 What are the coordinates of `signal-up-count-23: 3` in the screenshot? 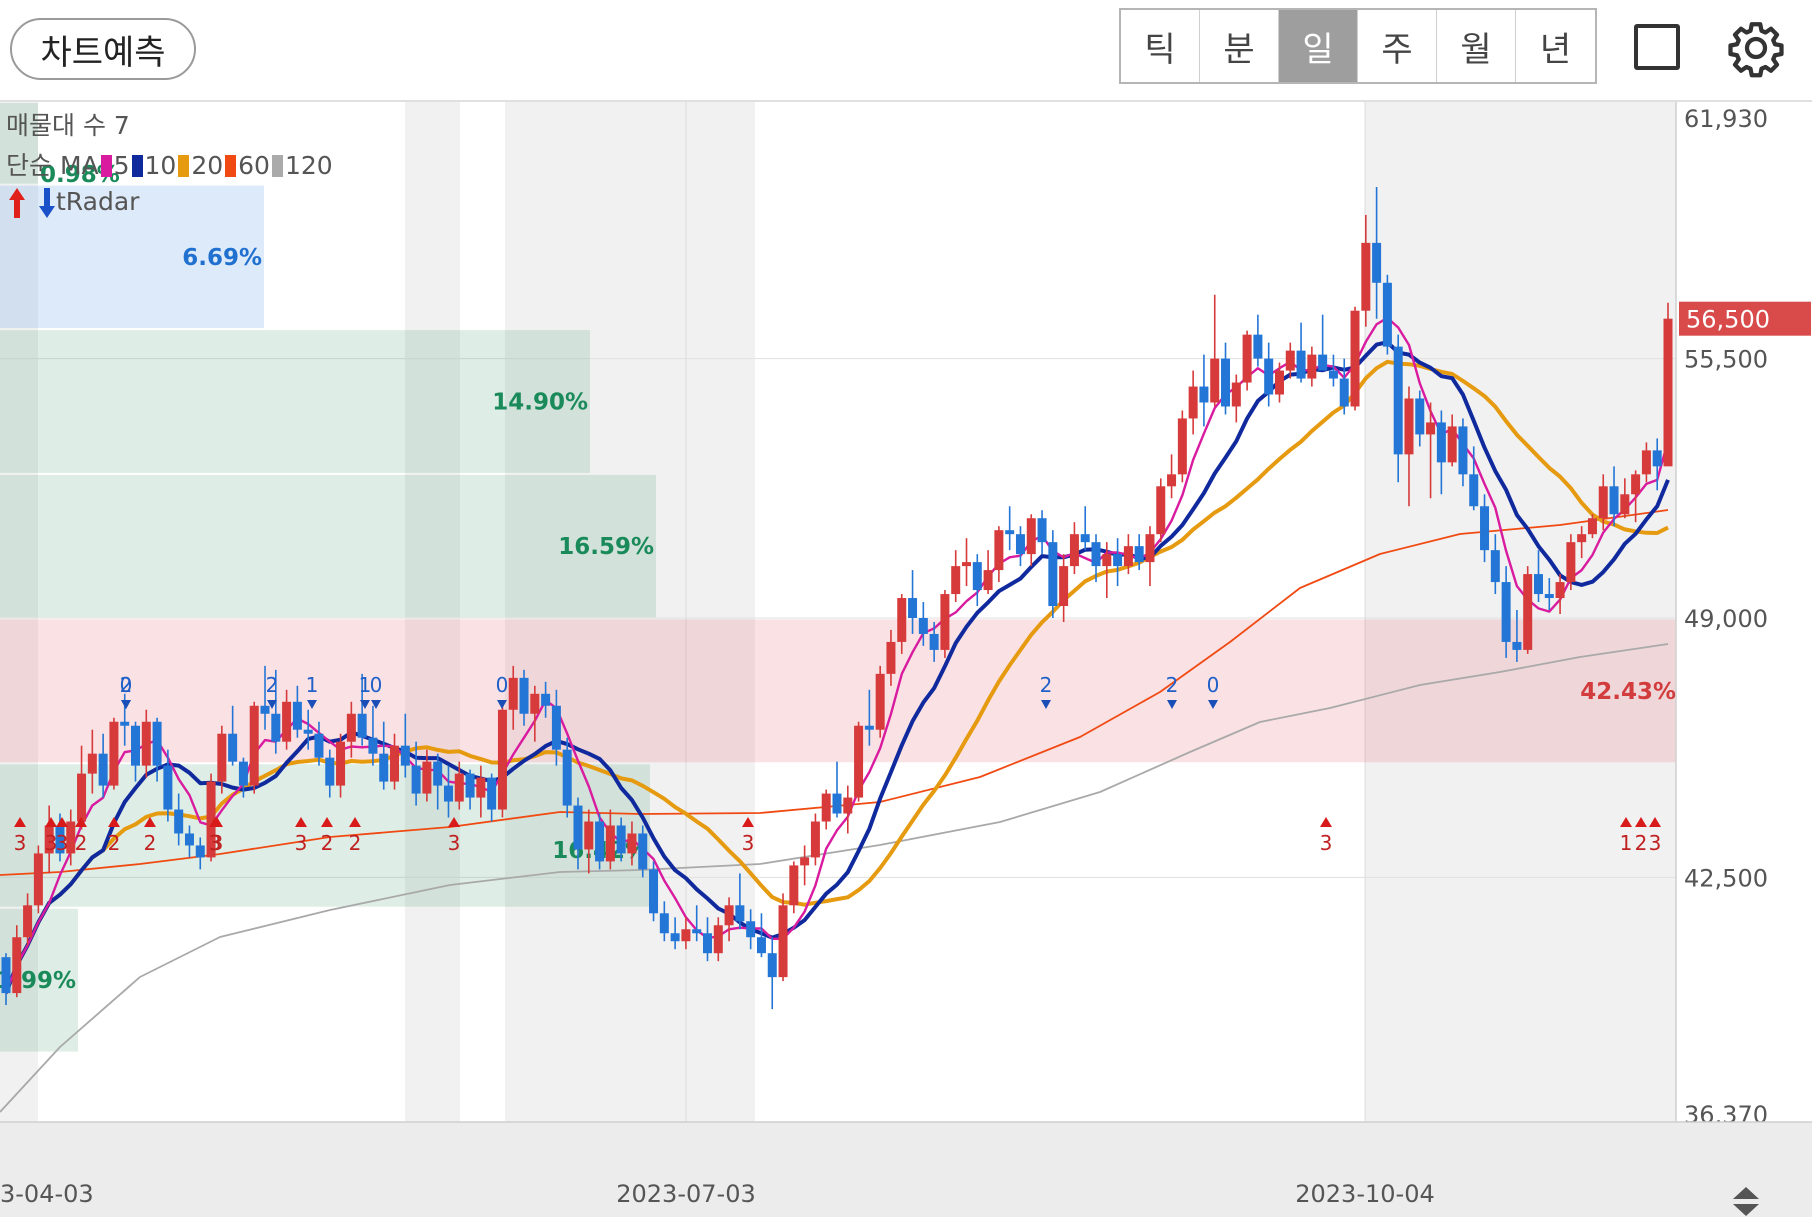 It's located at (1326, 843).